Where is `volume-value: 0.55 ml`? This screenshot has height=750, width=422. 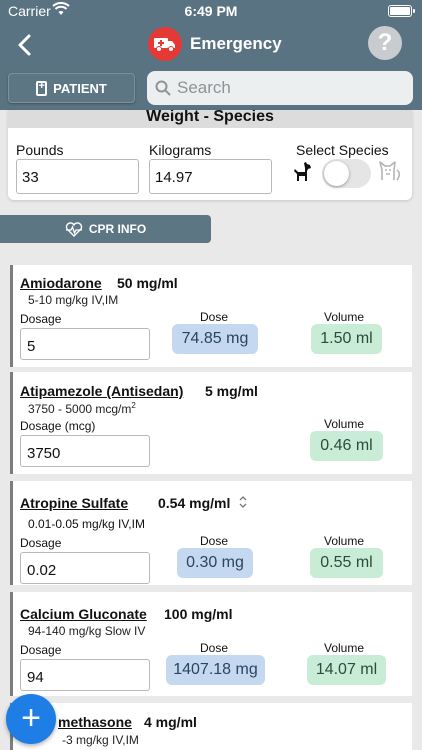 volume-value: 0.55 ml is located at coordinates (346, 563).